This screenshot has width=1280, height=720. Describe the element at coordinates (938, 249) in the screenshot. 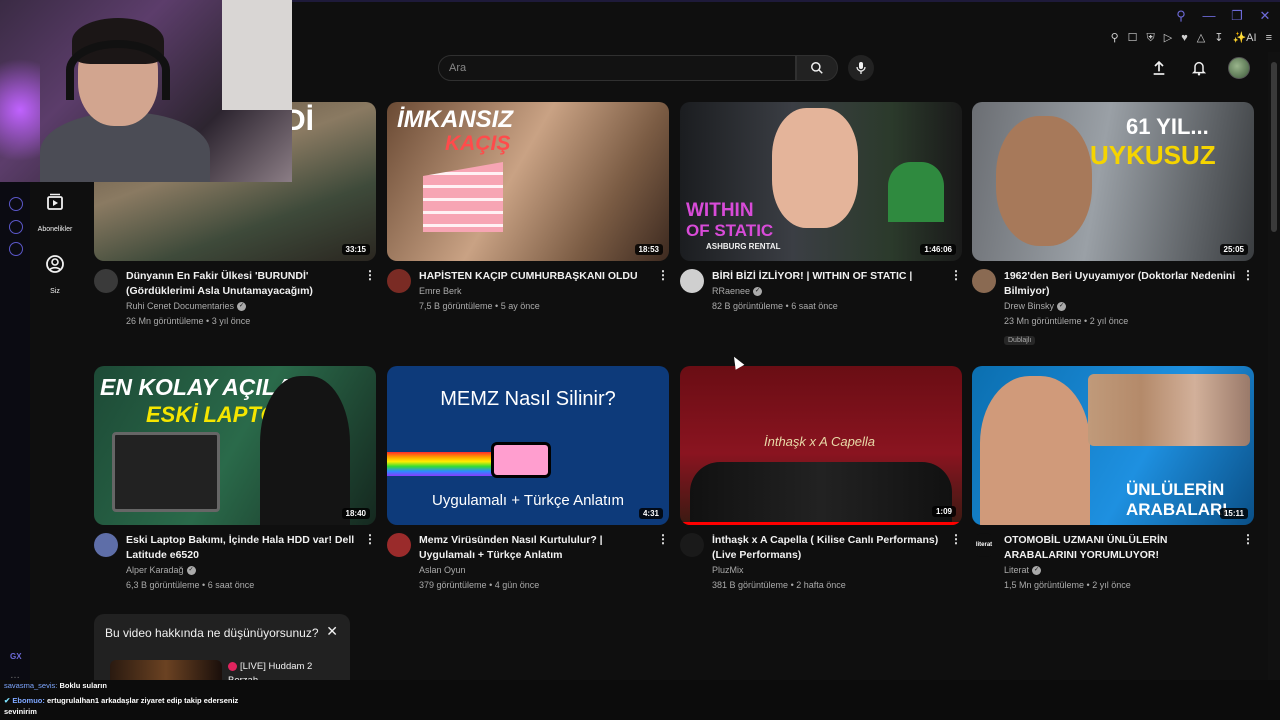

I see `duration-badge: 1:46:06` at that location.